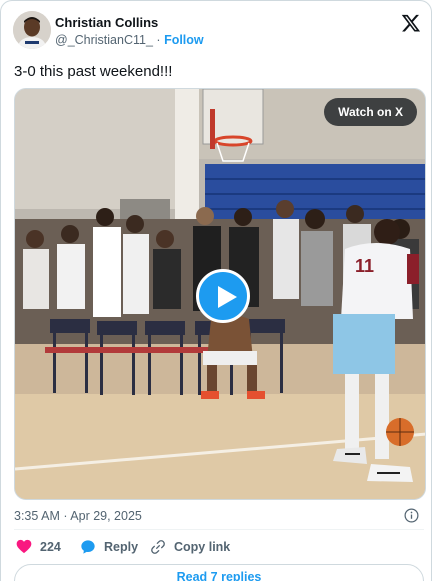  Describe the element at coordinates (78, 516) in the screenshot. I see `tweet-timestamp: 3:35 AM · Apr 29, 2025` at that location.